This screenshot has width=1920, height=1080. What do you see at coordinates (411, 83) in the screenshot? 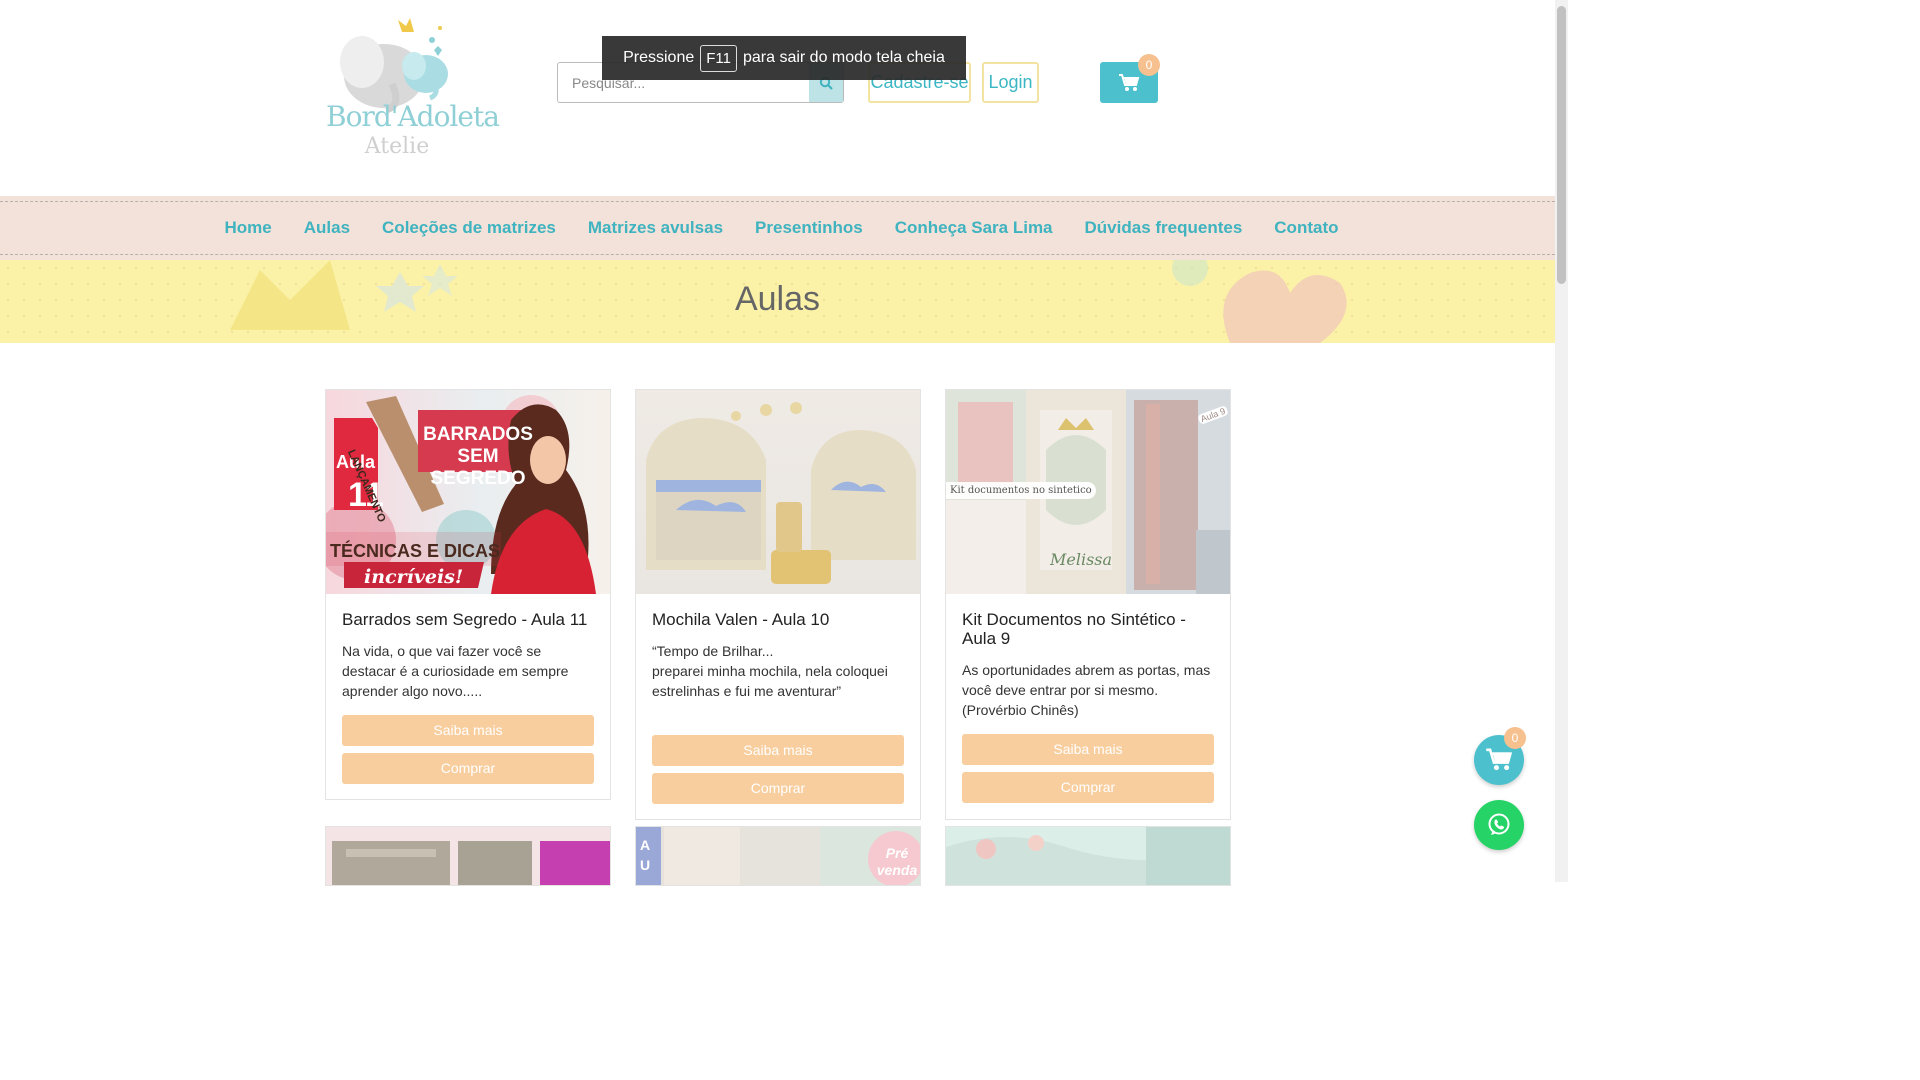
I see `site-logo: Bord'Adoleta Atelie` at bounding box center [411, 83].